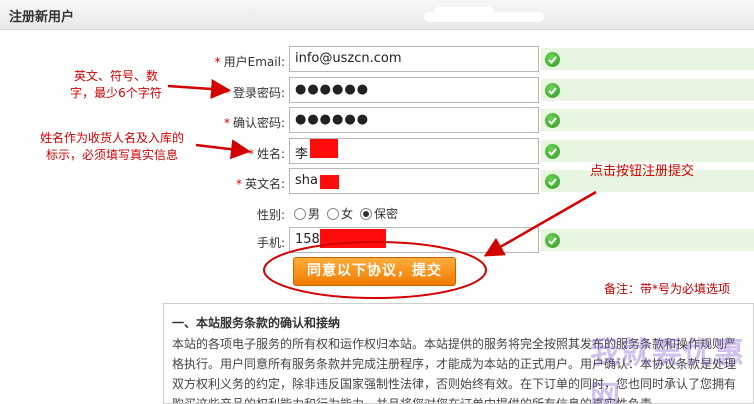 This screenshot has width=754, height=404. I want to click on radio-button-selected, so click(366, 213).